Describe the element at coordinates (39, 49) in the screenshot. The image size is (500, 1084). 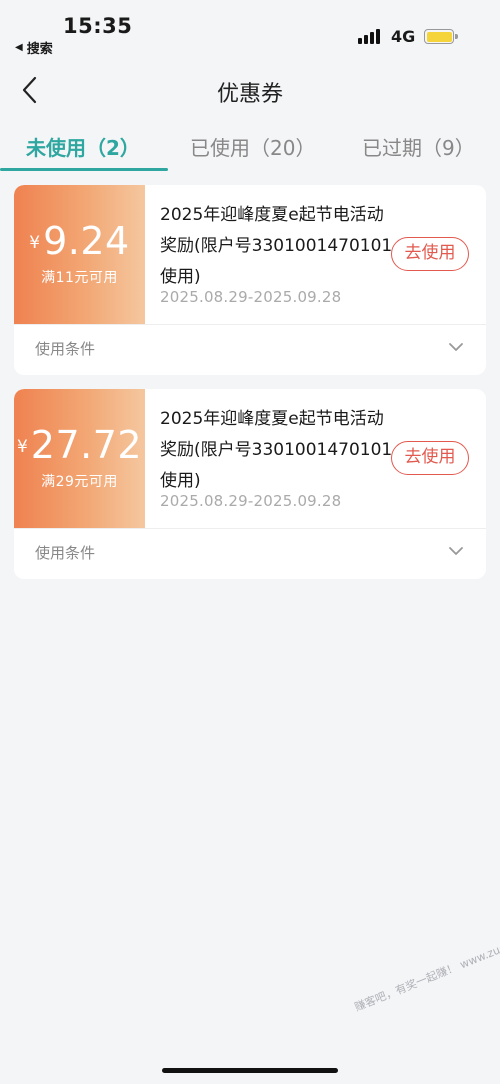
I see `back-app-label: 搜索` at that location.